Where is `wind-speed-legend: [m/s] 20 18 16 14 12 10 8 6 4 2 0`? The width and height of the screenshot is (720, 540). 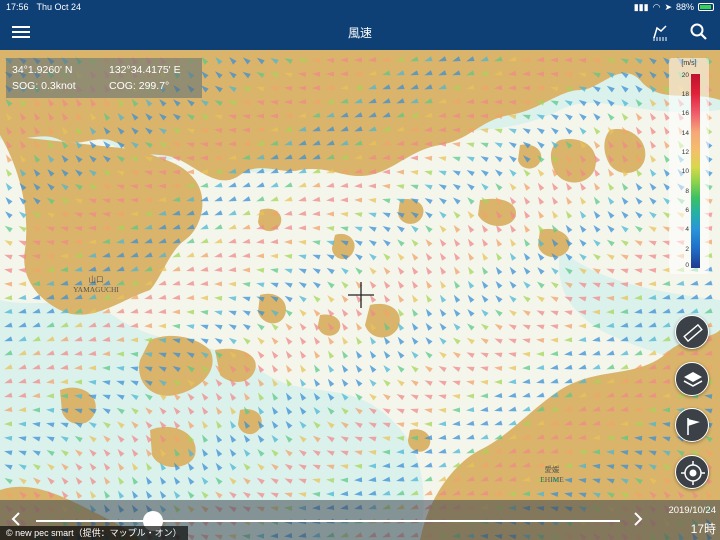 wind-speed-legend: [m/s] 20 18 16 14 12 10 8 6 4 2 0 is located at coordinates (689, 166).